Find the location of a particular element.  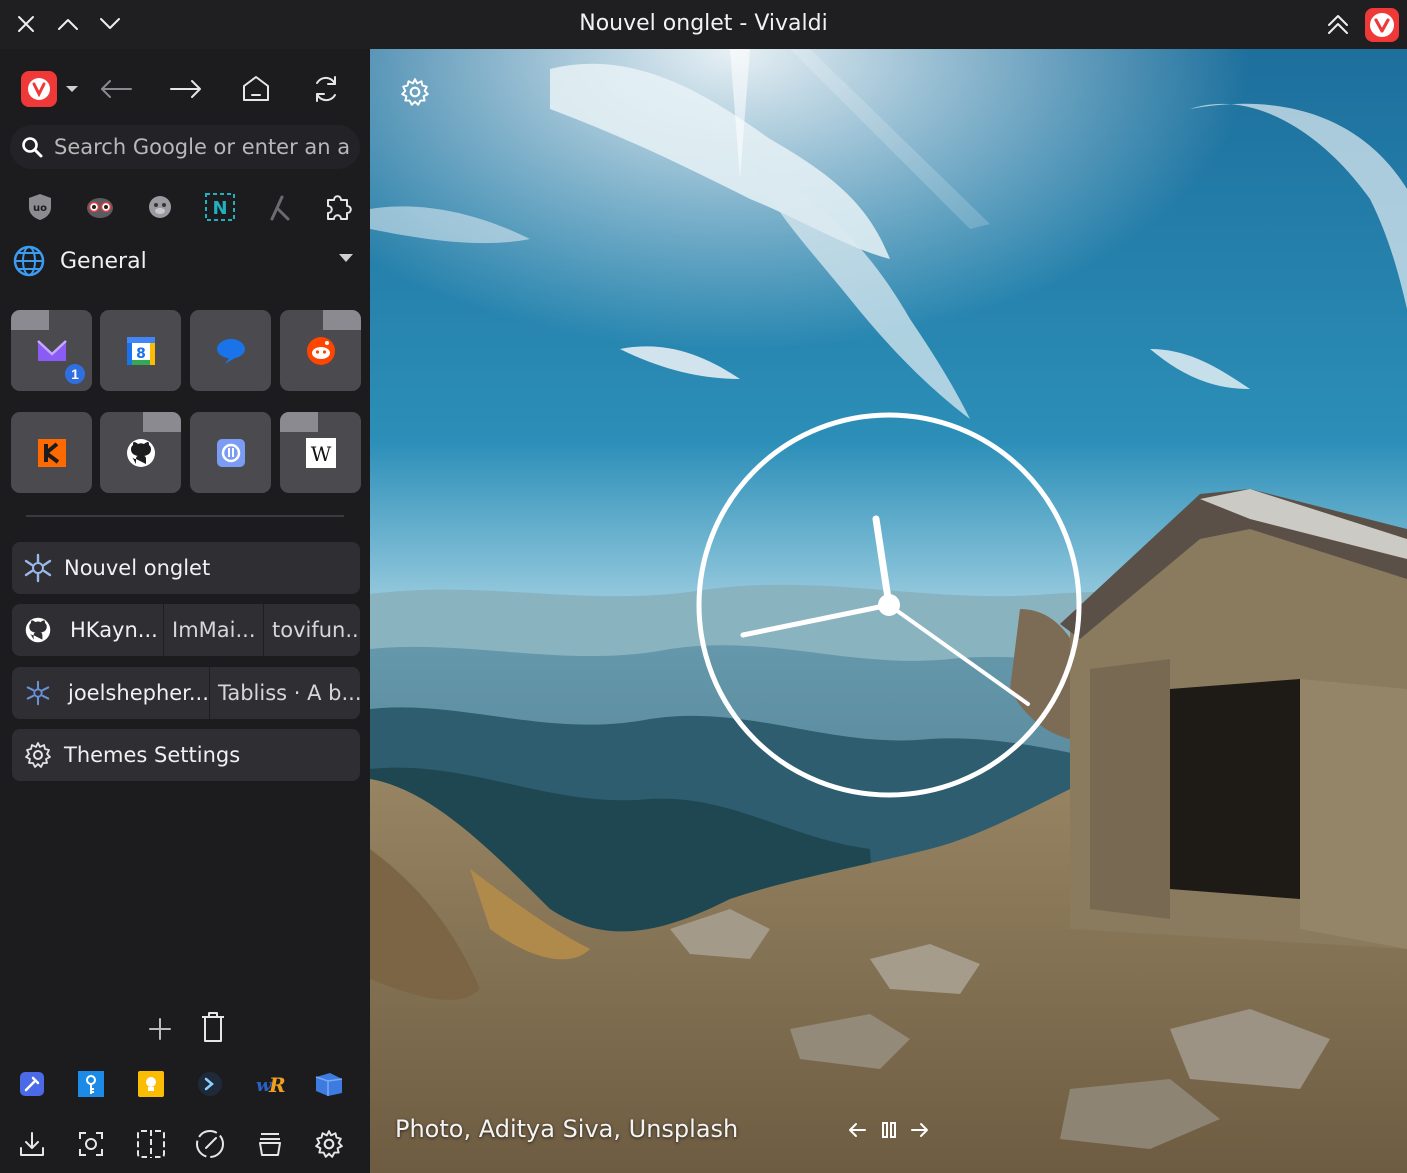

mail-icon is located at coordinates (51, 350).